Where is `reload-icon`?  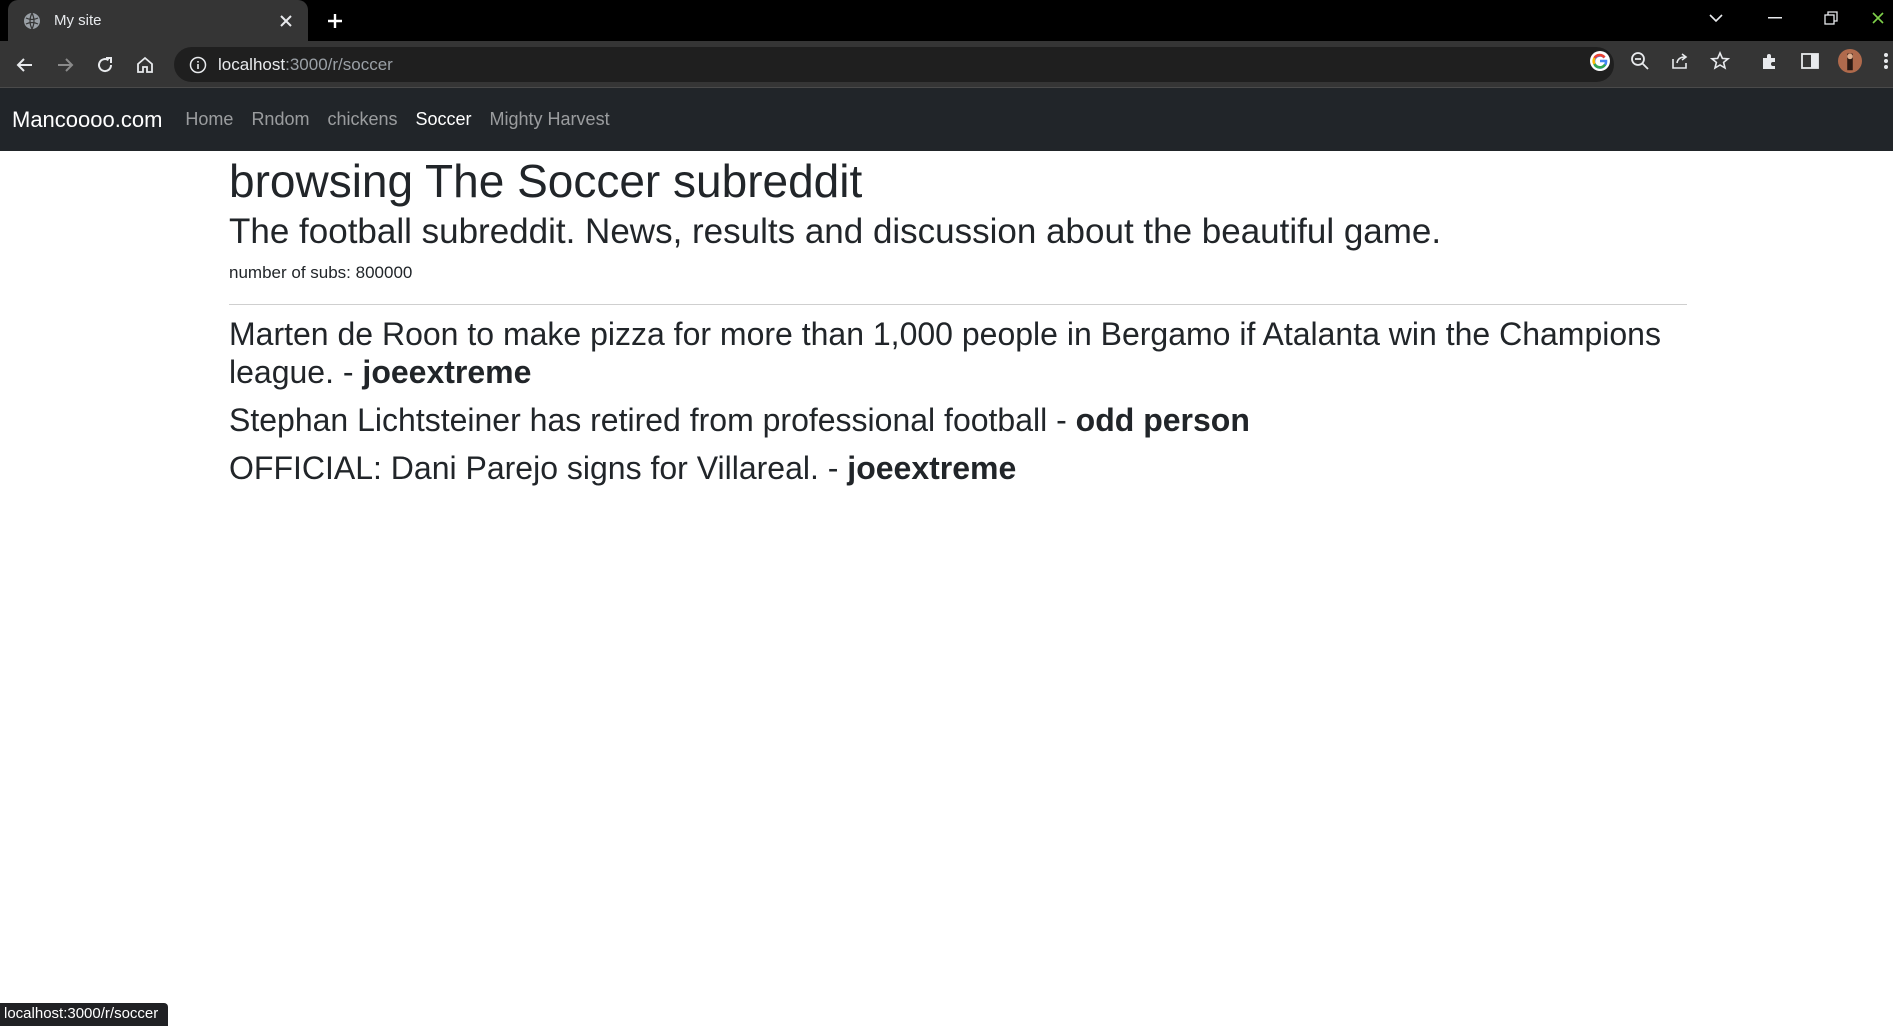
reload-icon is located at coordinates (105, 65).